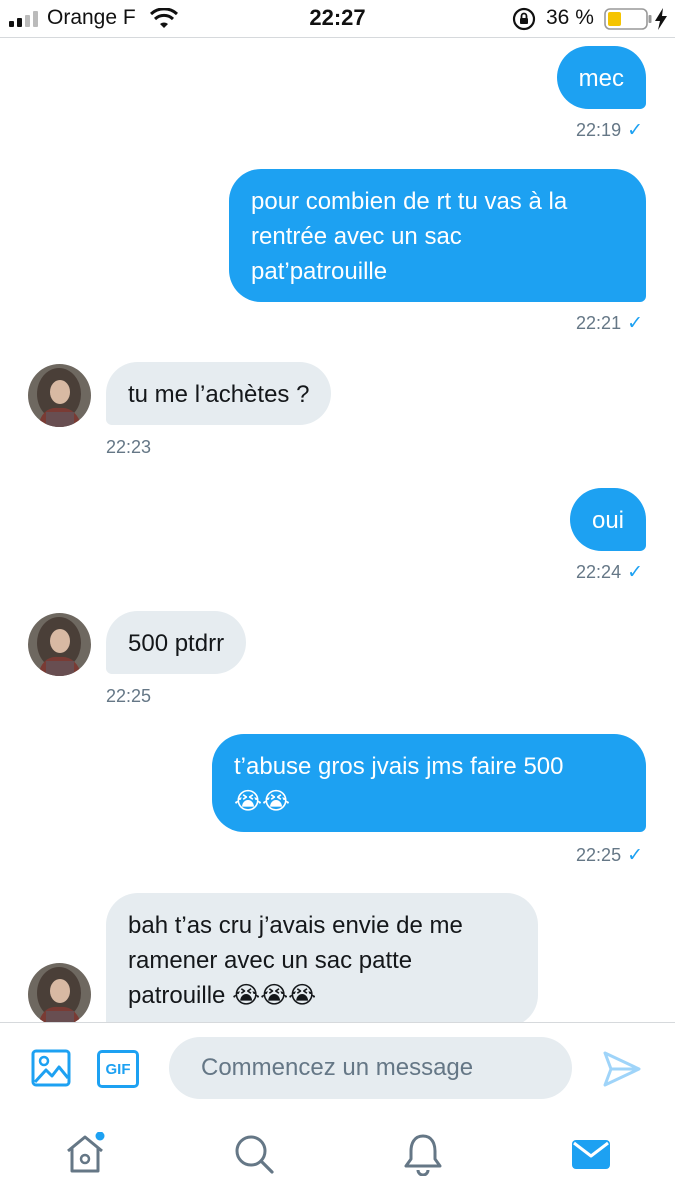 Image resolution: width=675 pixels, height=1200 pixels. I want to click on message-input, so click(370, 1068).